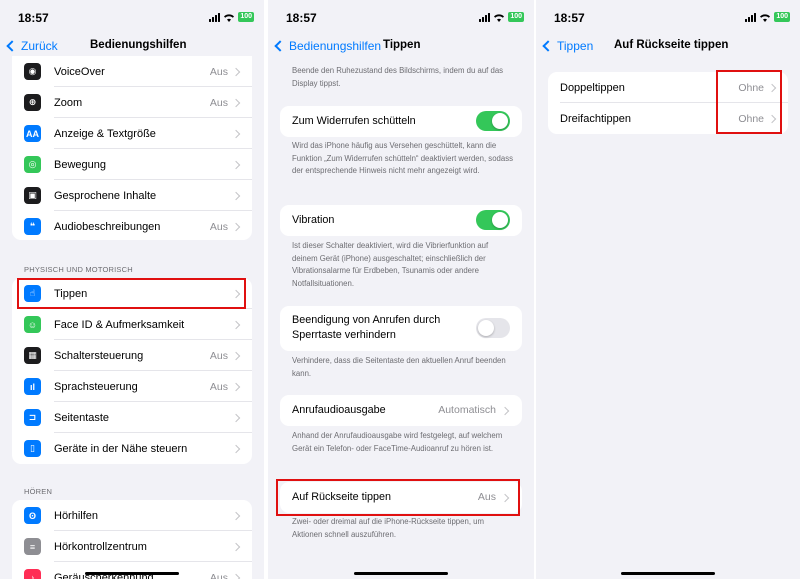 This screenshot has width=800, height=579. Describe the element at coordinates (32, 515) in the screenshot. I see `hearing-aid-icon: ʘ` at that location.